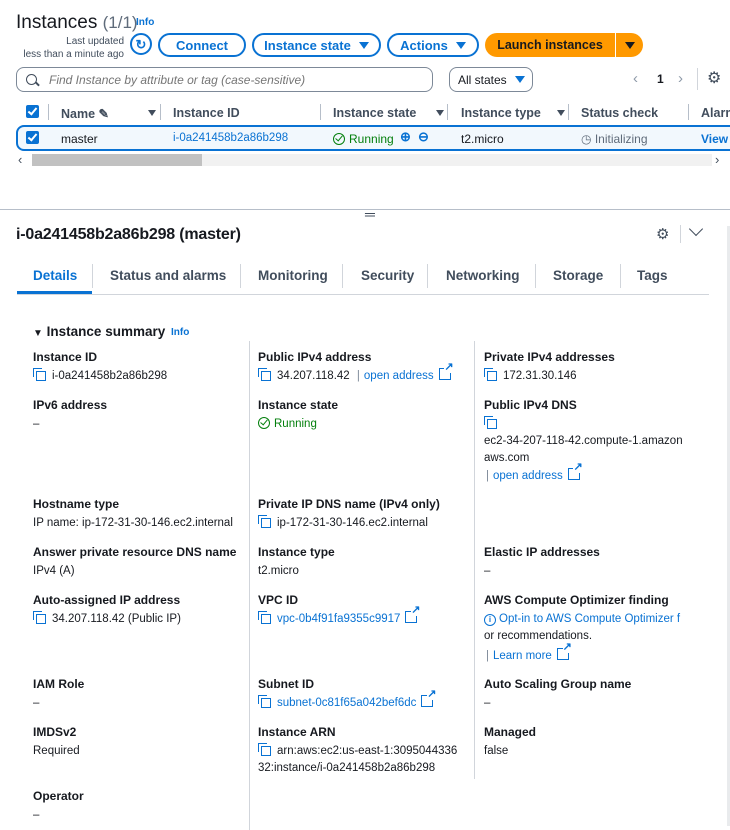 The width and height of the screenshot is (730, 830). I want to click on resize-handle-icon: ═, so click(370, 214).